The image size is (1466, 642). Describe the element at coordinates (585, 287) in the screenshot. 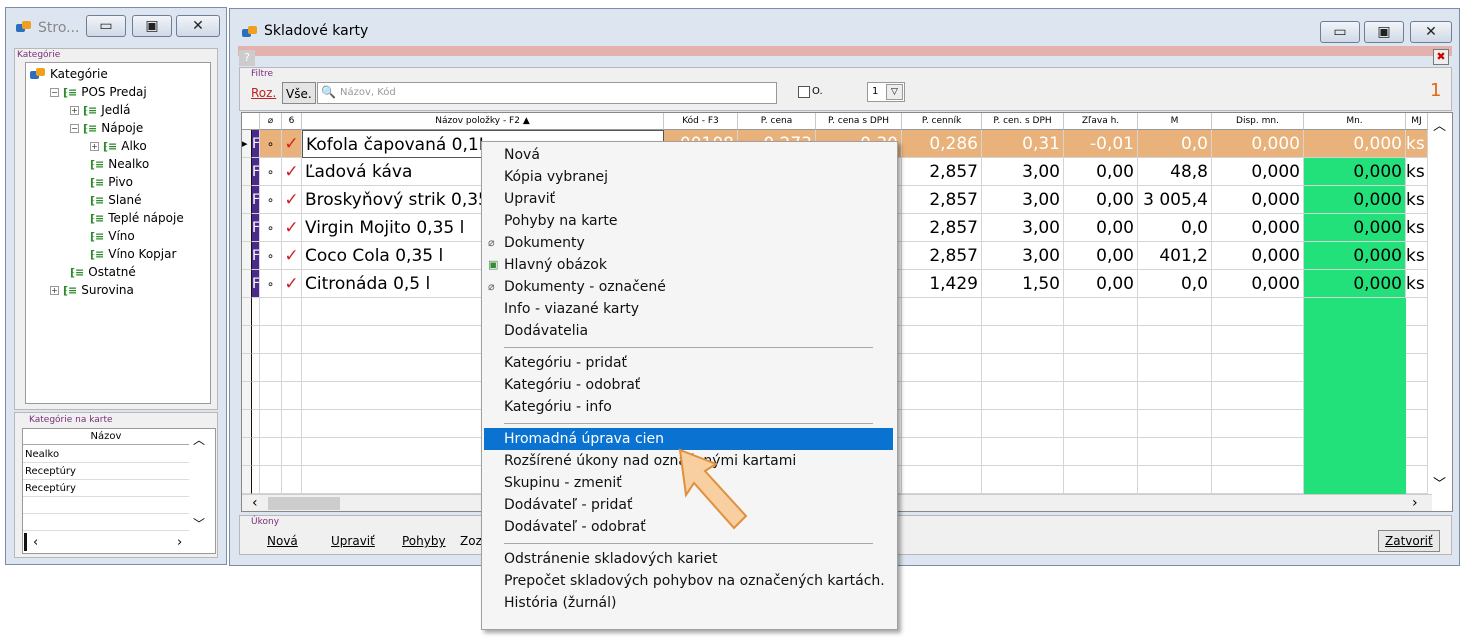

I see `menu-item-label: Dokumenty - označené` at that location.